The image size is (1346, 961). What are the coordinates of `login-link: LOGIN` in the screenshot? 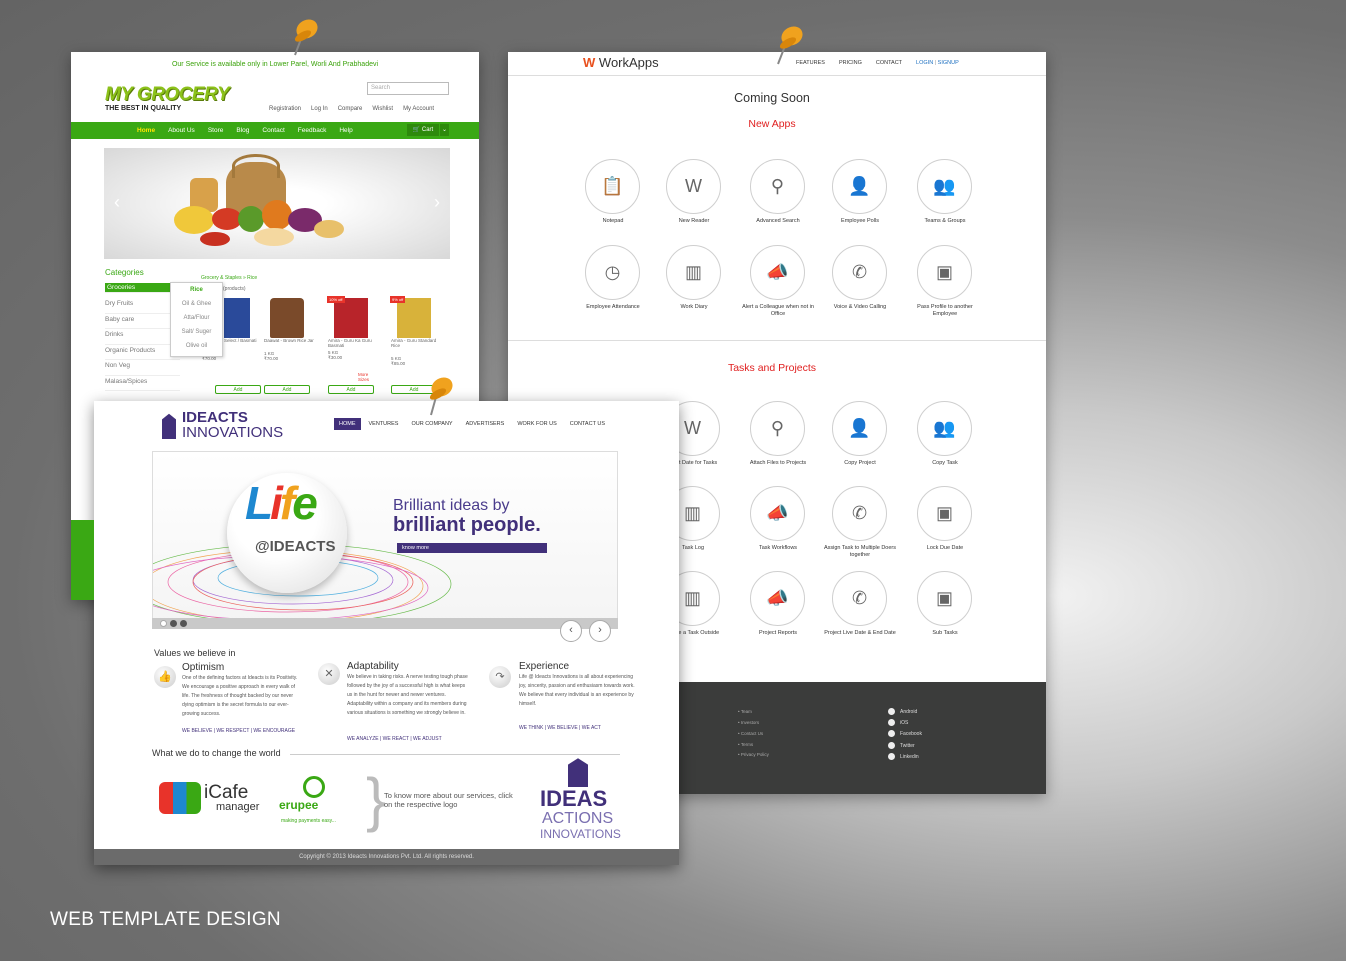 It's located at (924, 63).